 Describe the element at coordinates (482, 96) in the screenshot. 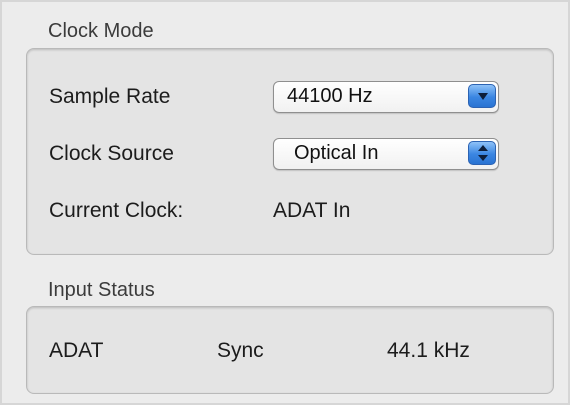

I see `popup-arrow-down-icon` at that location.